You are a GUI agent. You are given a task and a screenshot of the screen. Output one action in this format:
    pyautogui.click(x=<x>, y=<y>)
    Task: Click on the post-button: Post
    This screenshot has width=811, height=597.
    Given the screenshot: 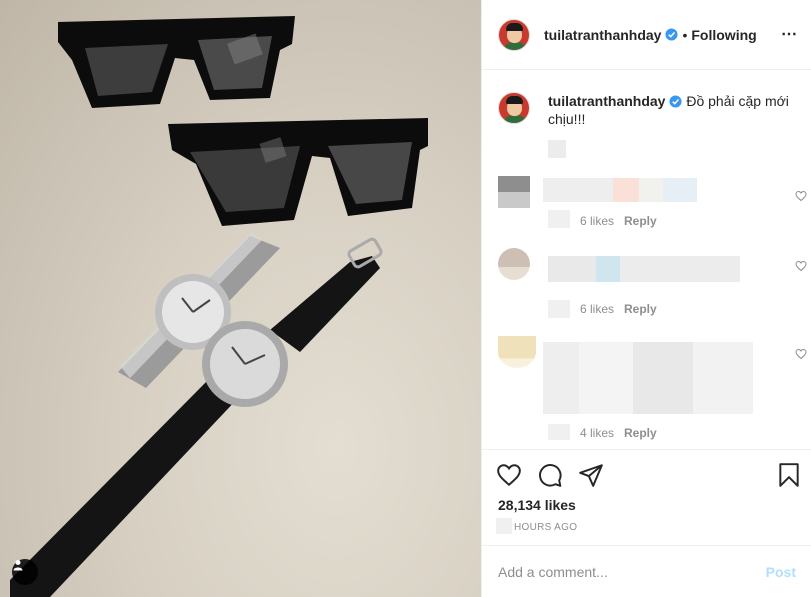 What is the action you would take?
    pyautogui.click(x=781, y=572)
    